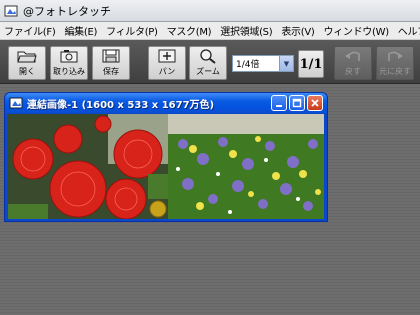 Image resolution: width=420 pixels, height=315 pixels. I want to click on zoom-button: ズーム, so click(208, 63).